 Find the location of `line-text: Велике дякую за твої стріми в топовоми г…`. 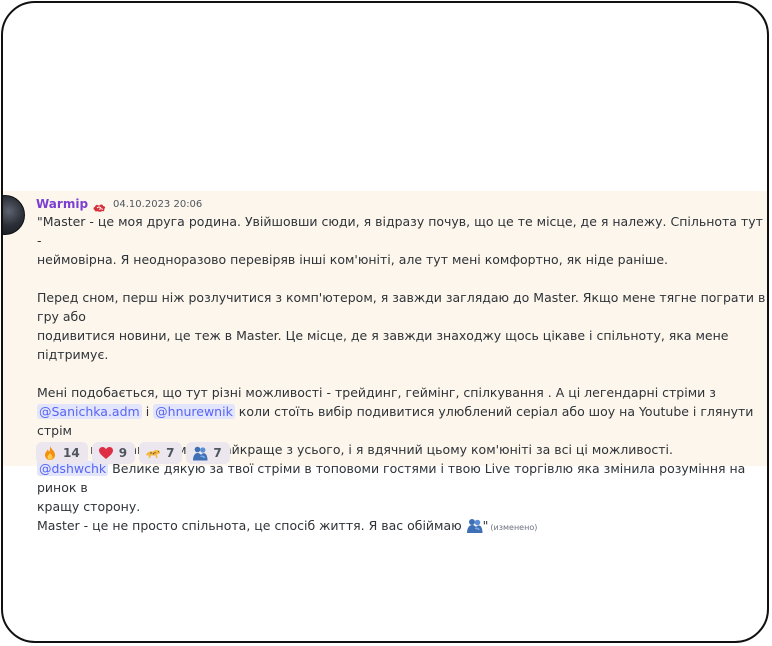

line-text: Велике дякую за твої стріми в топовоми г… is located at coordinates (391, 478).